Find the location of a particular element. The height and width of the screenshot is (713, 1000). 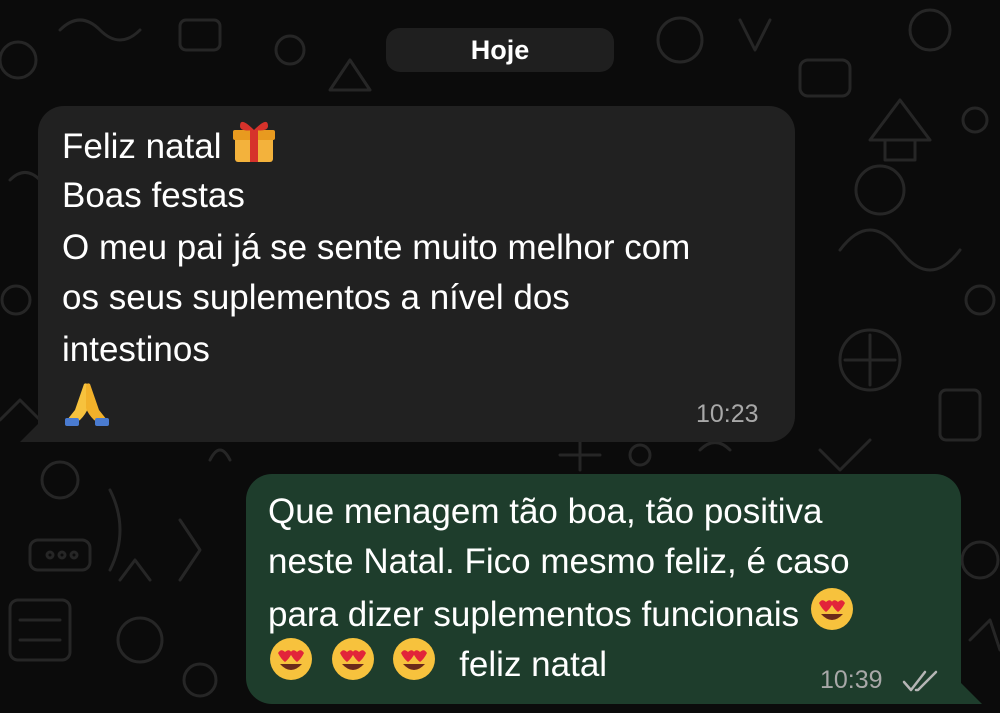

folded-hands-emoji is located at coordinates (87, 405).